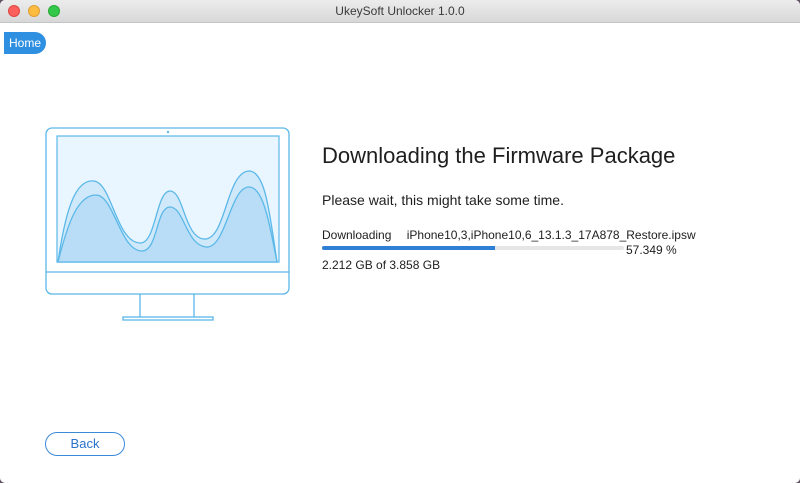 The width and height of the screenshot is (800, 483). I want to click on title-bar: UkeySoft Unlocker 1.0.0, so click(400, 11).